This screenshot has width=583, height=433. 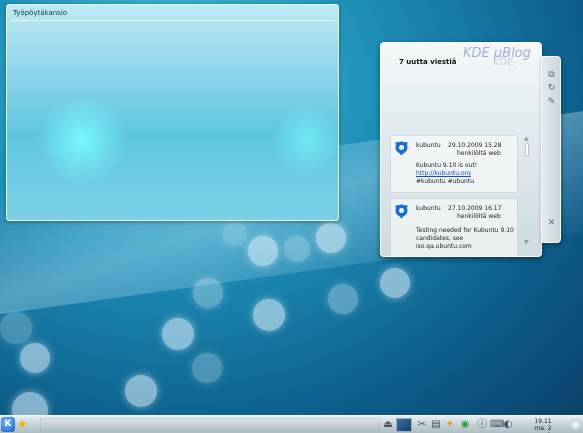 I want to click on post-date: 29.10.2009 15.28, so click(x=475, y=145).